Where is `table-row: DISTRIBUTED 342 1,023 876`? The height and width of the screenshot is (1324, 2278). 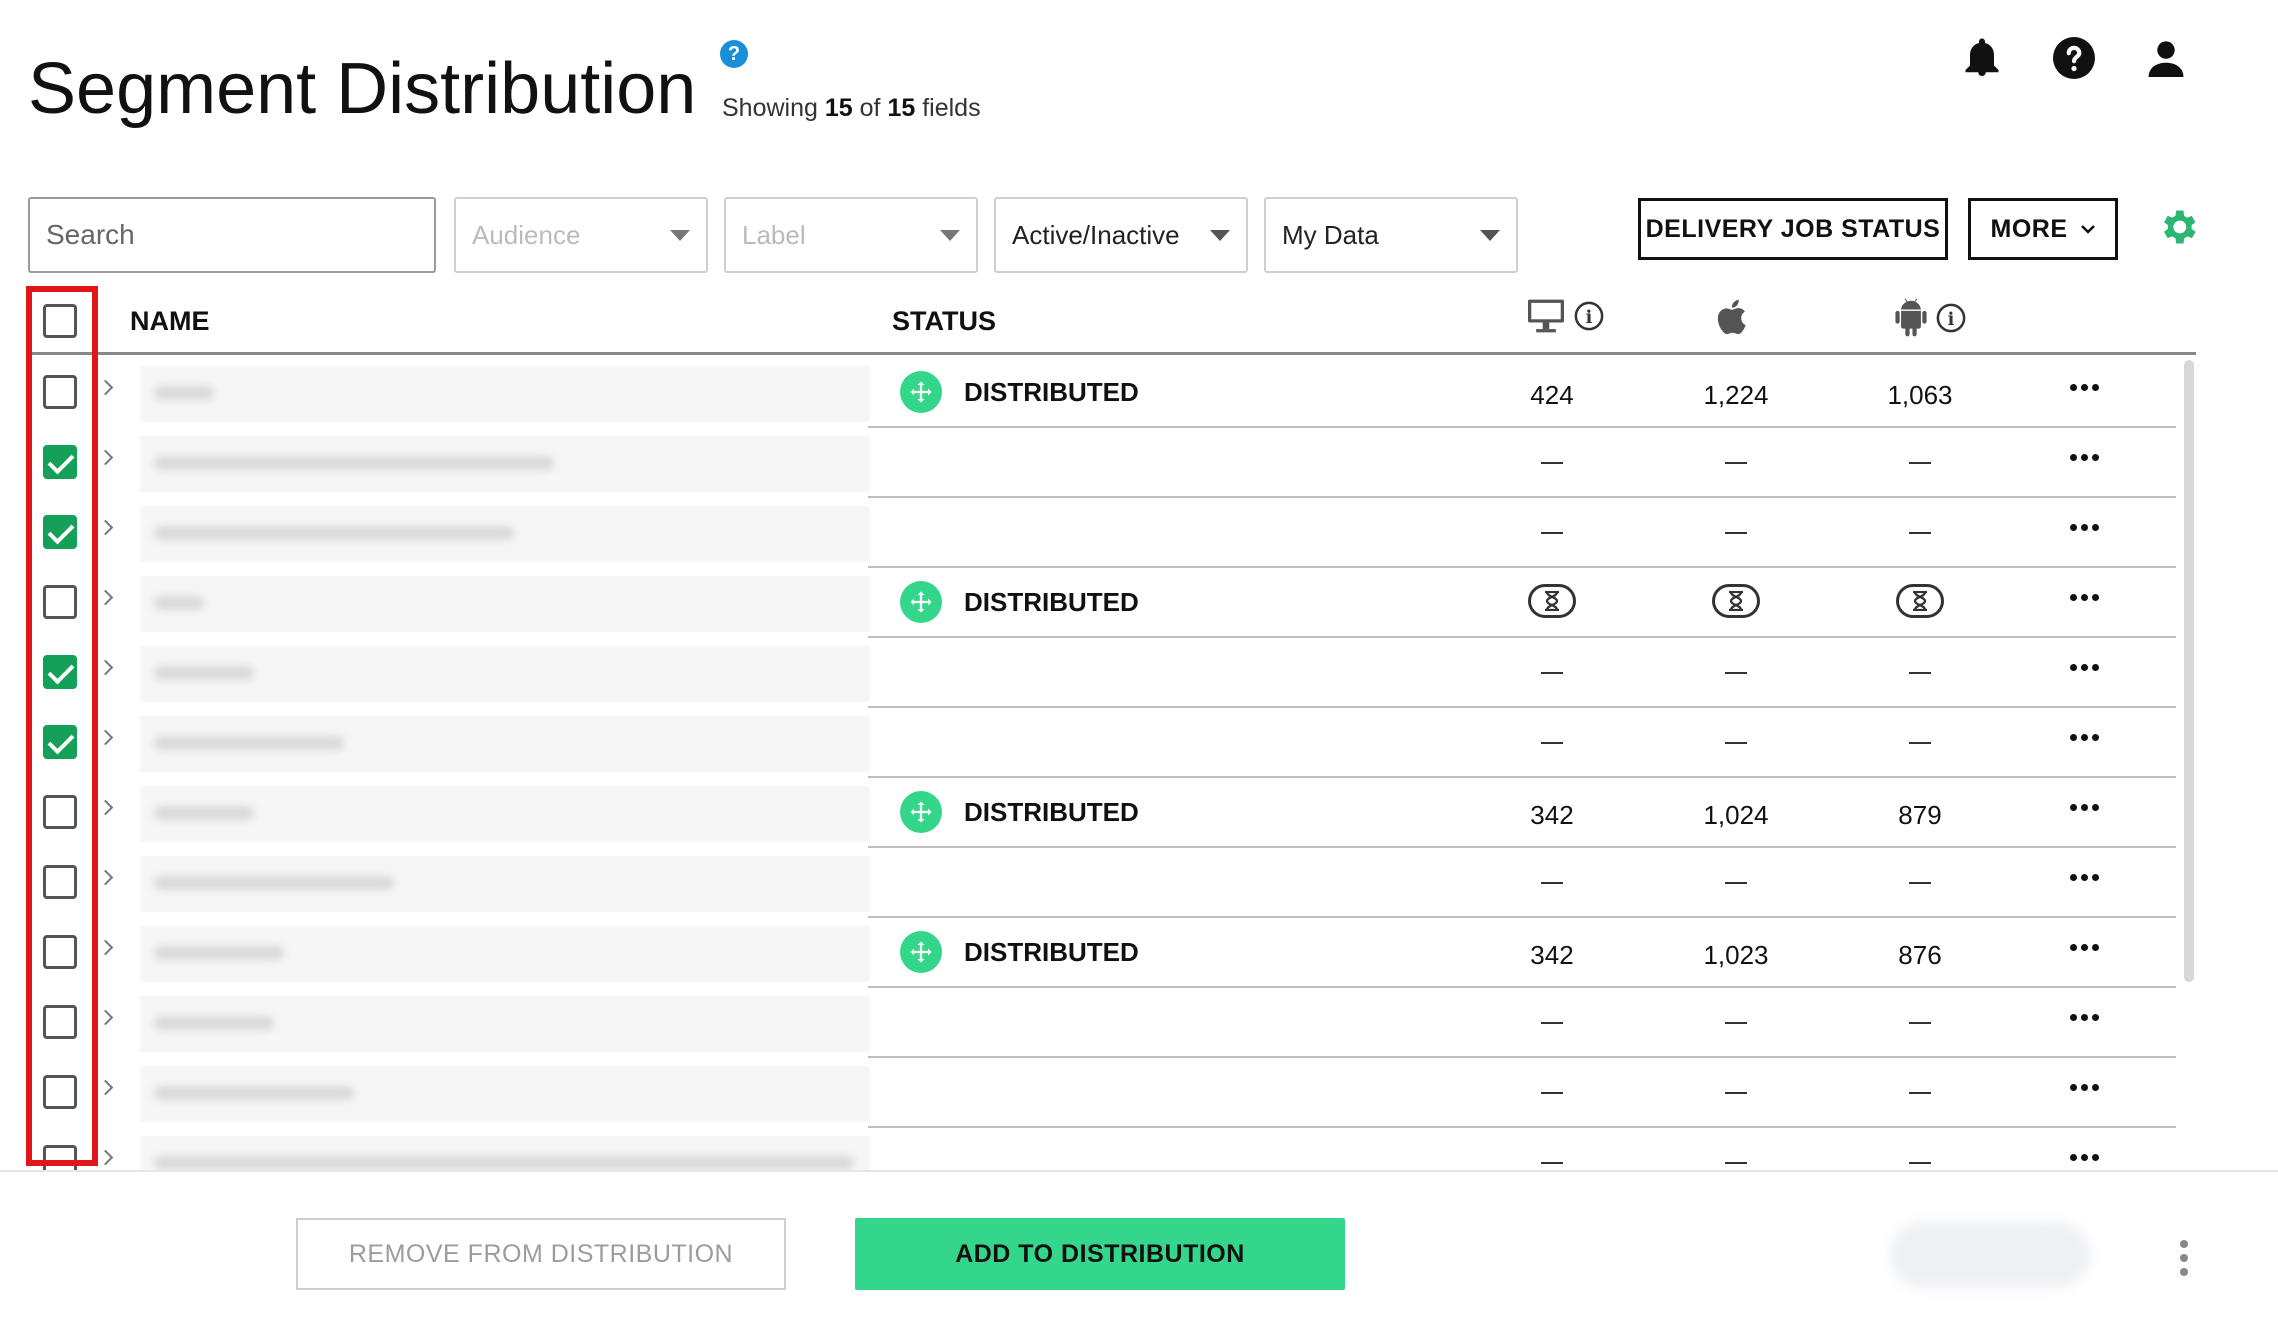 table-row: DISTRIBUTED 342 1,023 876 is located at coordinates (1112, 953).